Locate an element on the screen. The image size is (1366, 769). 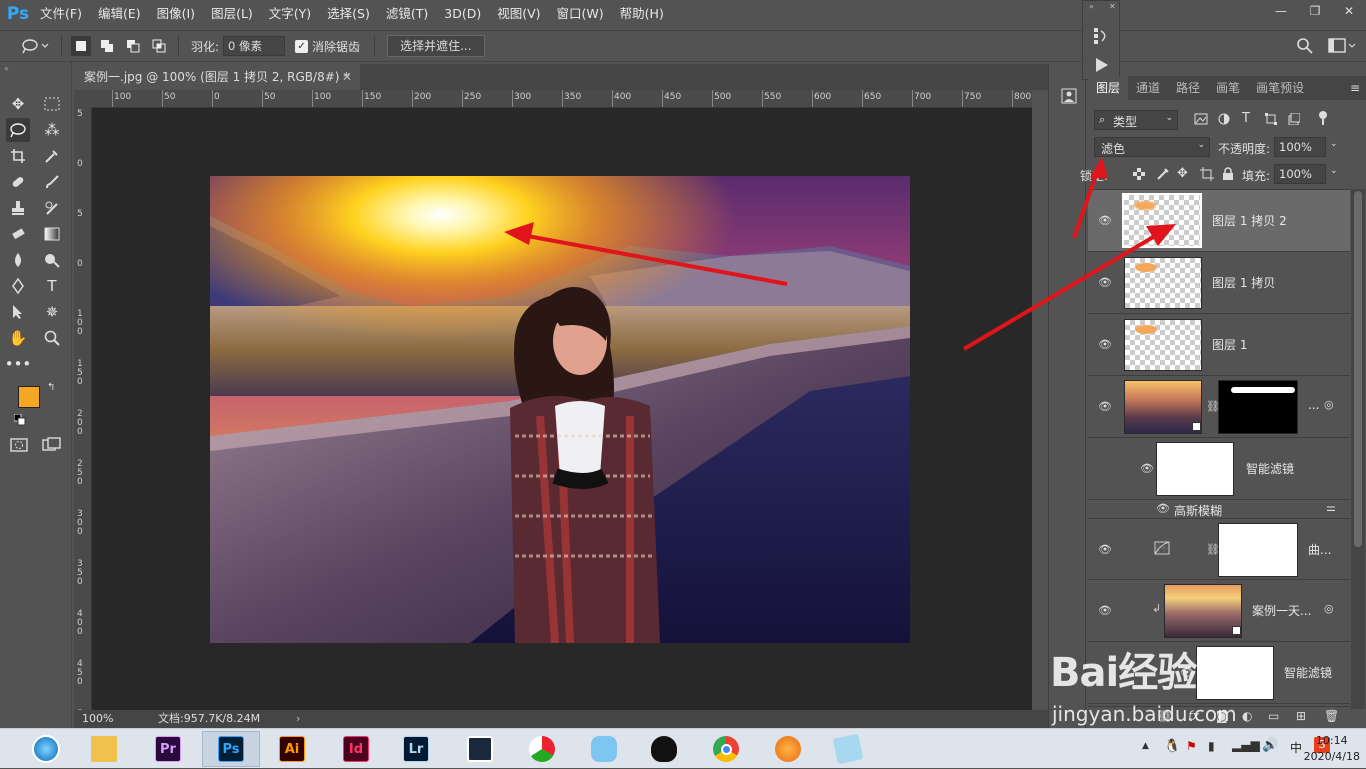
dodge-tool-icon is located at coordinates (52, 260).